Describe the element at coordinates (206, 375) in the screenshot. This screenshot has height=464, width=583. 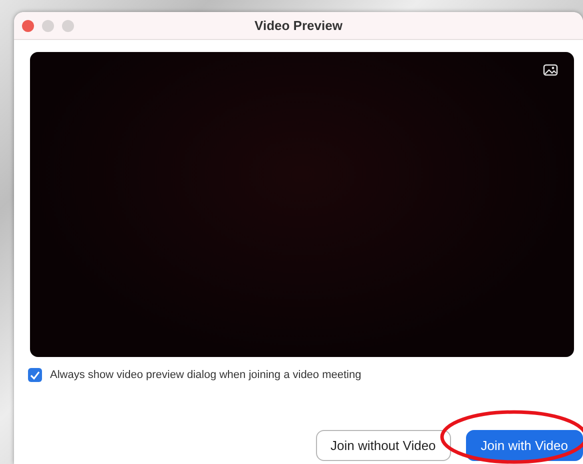
I see `checkbox-label: Always show video preview dialog when joining a video meeting` at that location.